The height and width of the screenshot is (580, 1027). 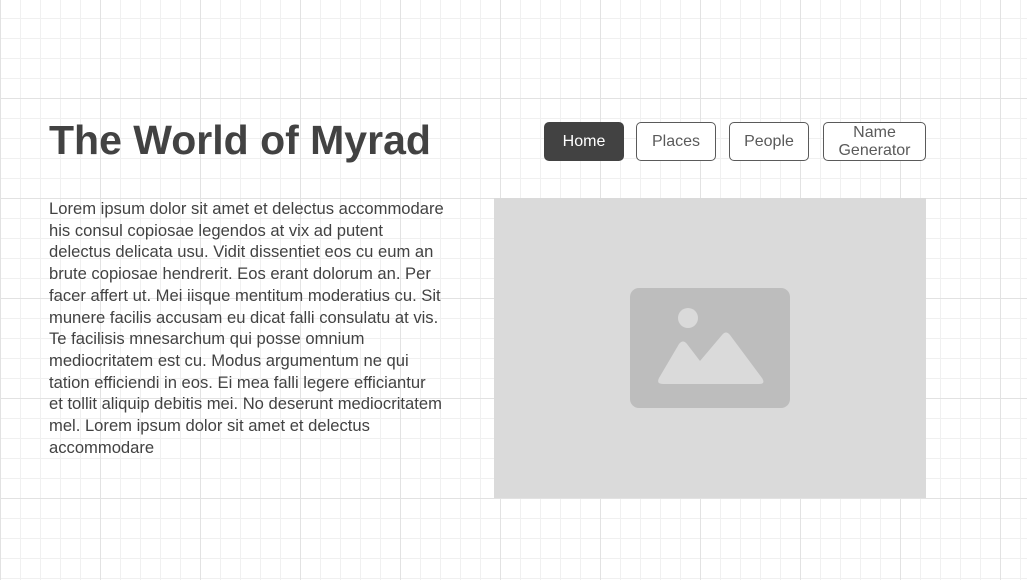 I want to click on image-placeholder-icon, so click(x=710, y=348).